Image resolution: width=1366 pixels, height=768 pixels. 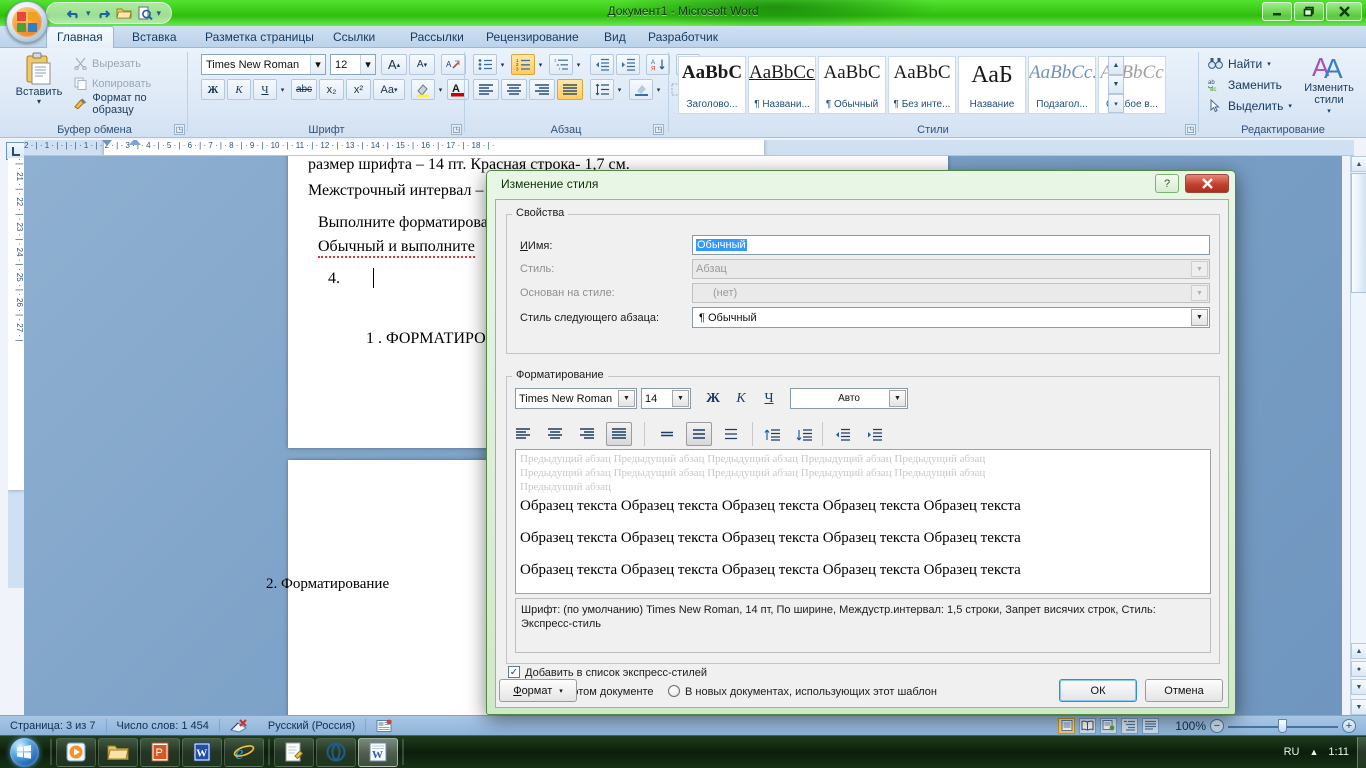 I want to click on tab-review: Рецензирование, so click(x=532, y=37).